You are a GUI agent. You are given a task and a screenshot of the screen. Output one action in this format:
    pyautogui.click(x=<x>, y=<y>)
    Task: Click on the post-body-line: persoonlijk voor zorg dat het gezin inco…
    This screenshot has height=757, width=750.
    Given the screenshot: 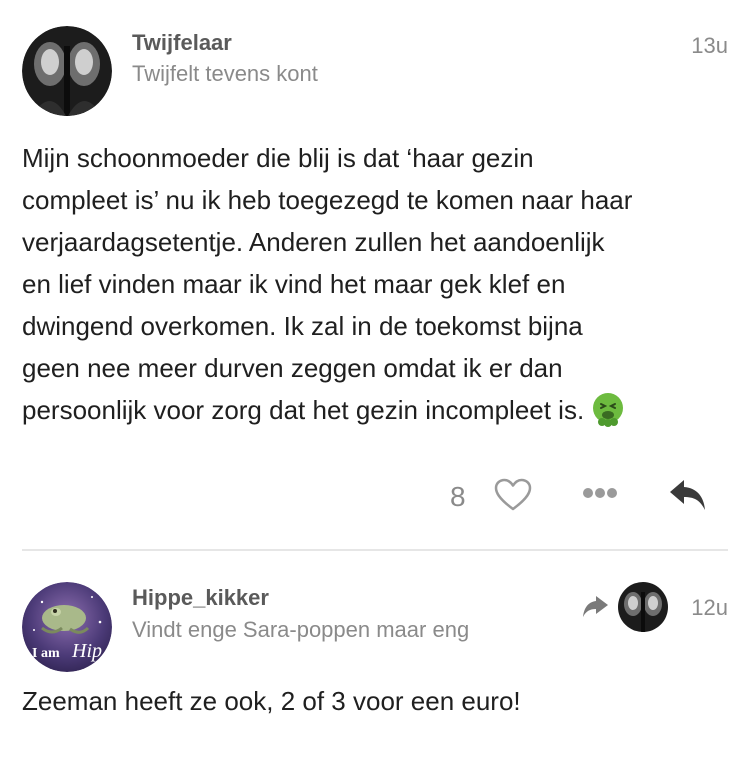 What is the action you would take?
    pyautogui.click(x=303, y=410)
    